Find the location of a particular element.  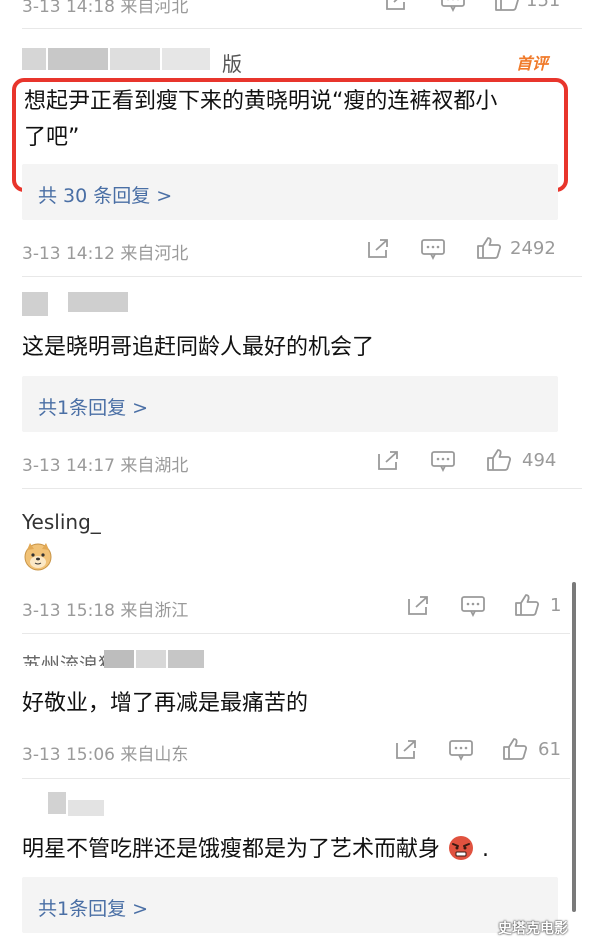

scrollbar-thumb is located at coordinates (574, 747).